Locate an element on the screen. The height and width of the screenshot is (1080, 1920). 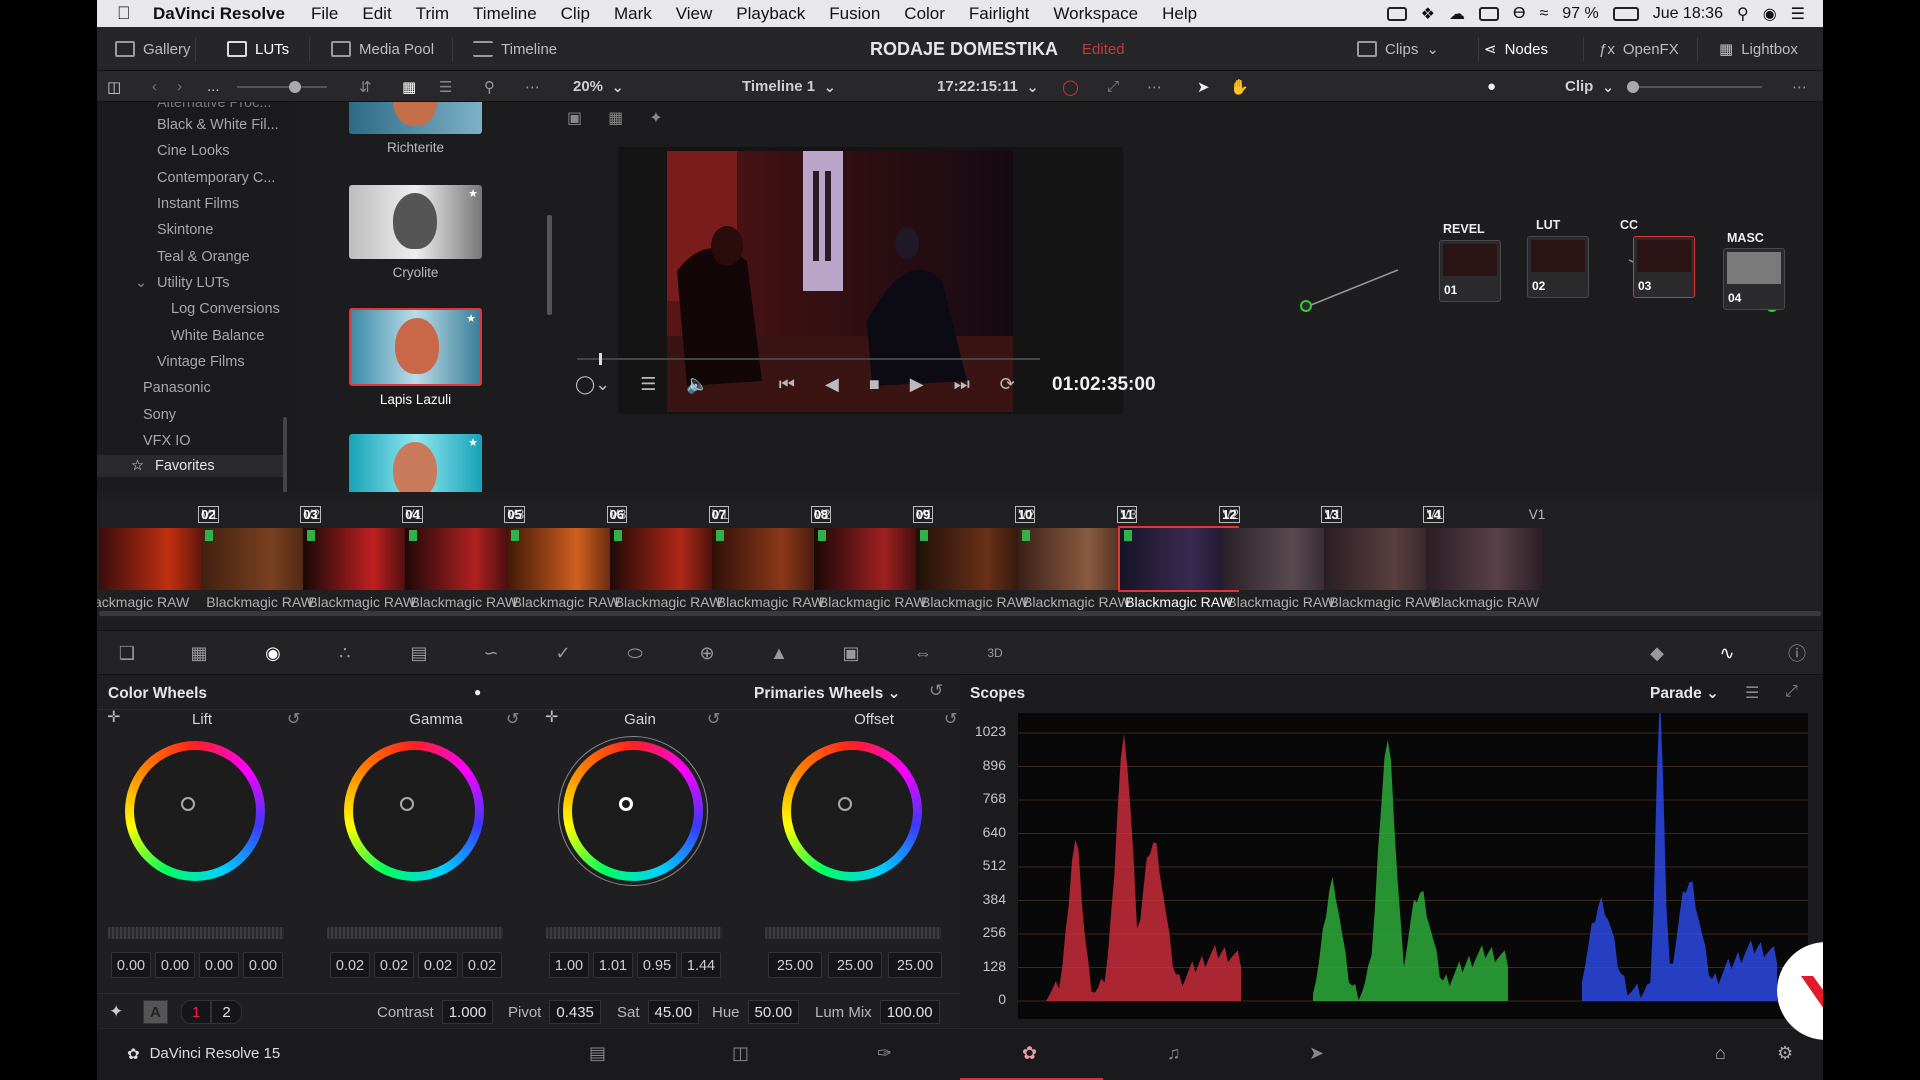
tree-item-log-conversions: Log Conversions is located at coordinates (225, 309).